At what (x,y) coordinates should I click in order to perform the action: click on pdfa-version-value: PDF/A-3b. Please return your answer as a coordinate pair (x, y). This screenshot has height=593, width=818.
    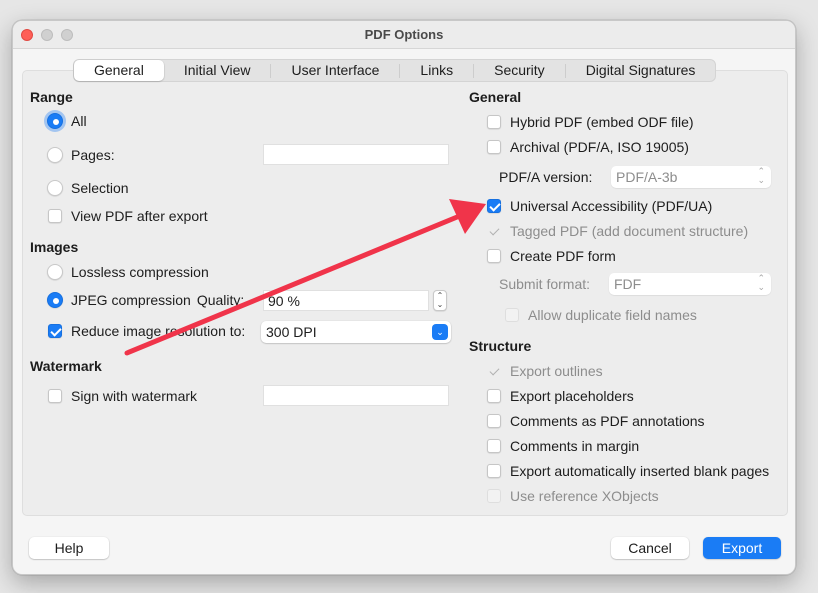
    Looking at the image, I should click on (647, 177).